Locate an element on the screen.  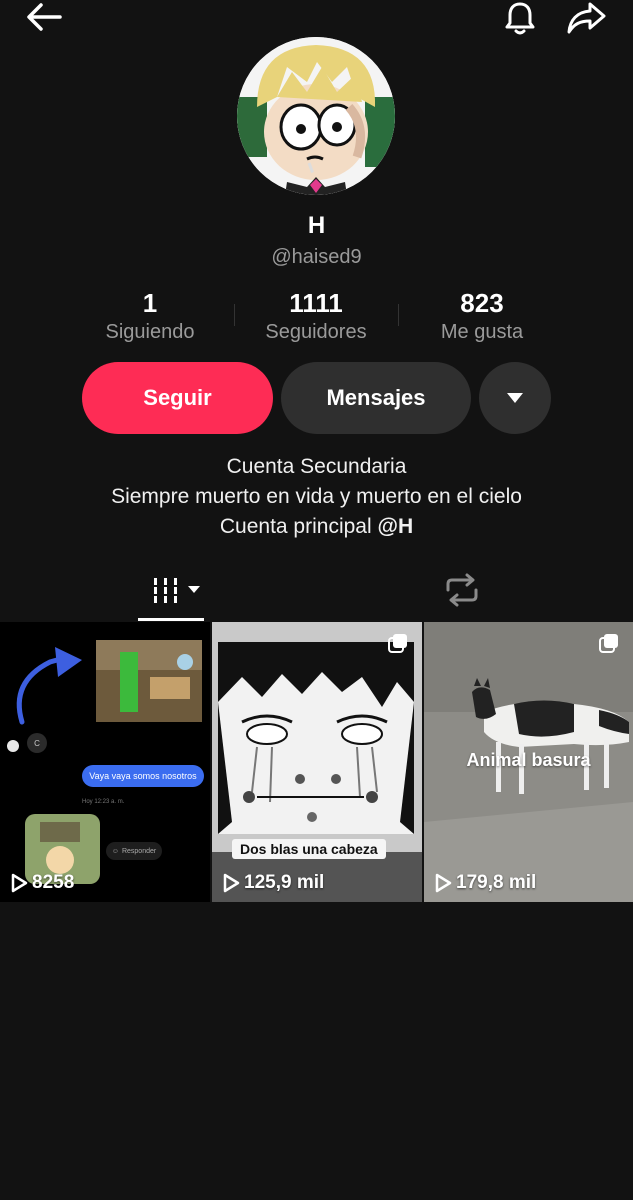
video-views: 8258 is located at coordinates (42, 883).